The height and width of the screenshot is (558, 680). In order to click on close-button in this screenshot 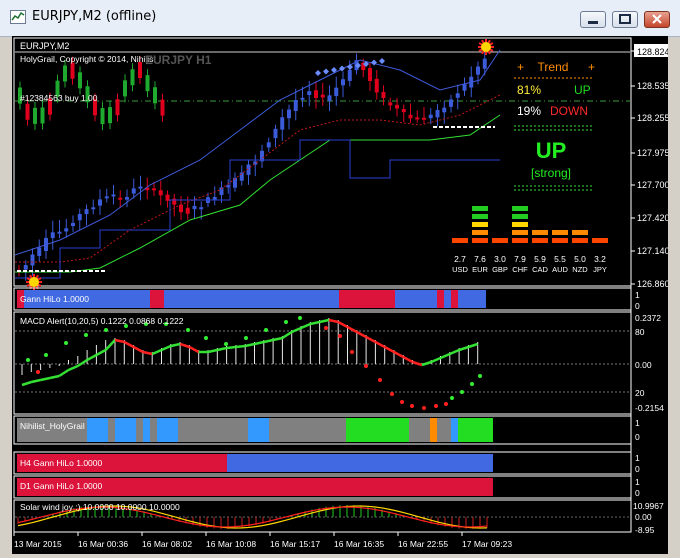, I will do `click(657, 19)`.